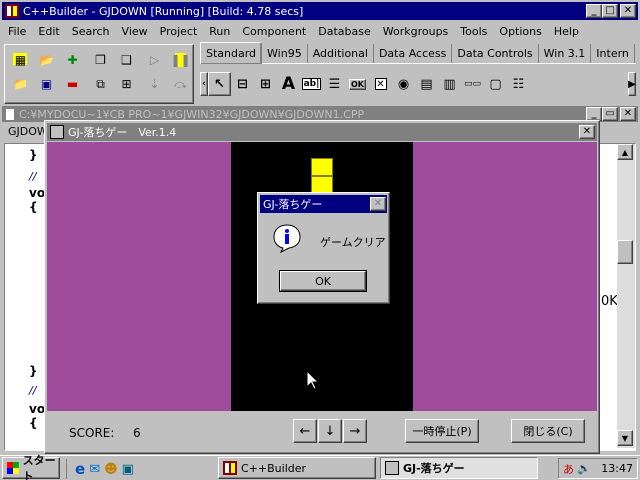 The height and width of the screenshot is (480, 640). I want to click on menu-search: Search, so click(91, 31).